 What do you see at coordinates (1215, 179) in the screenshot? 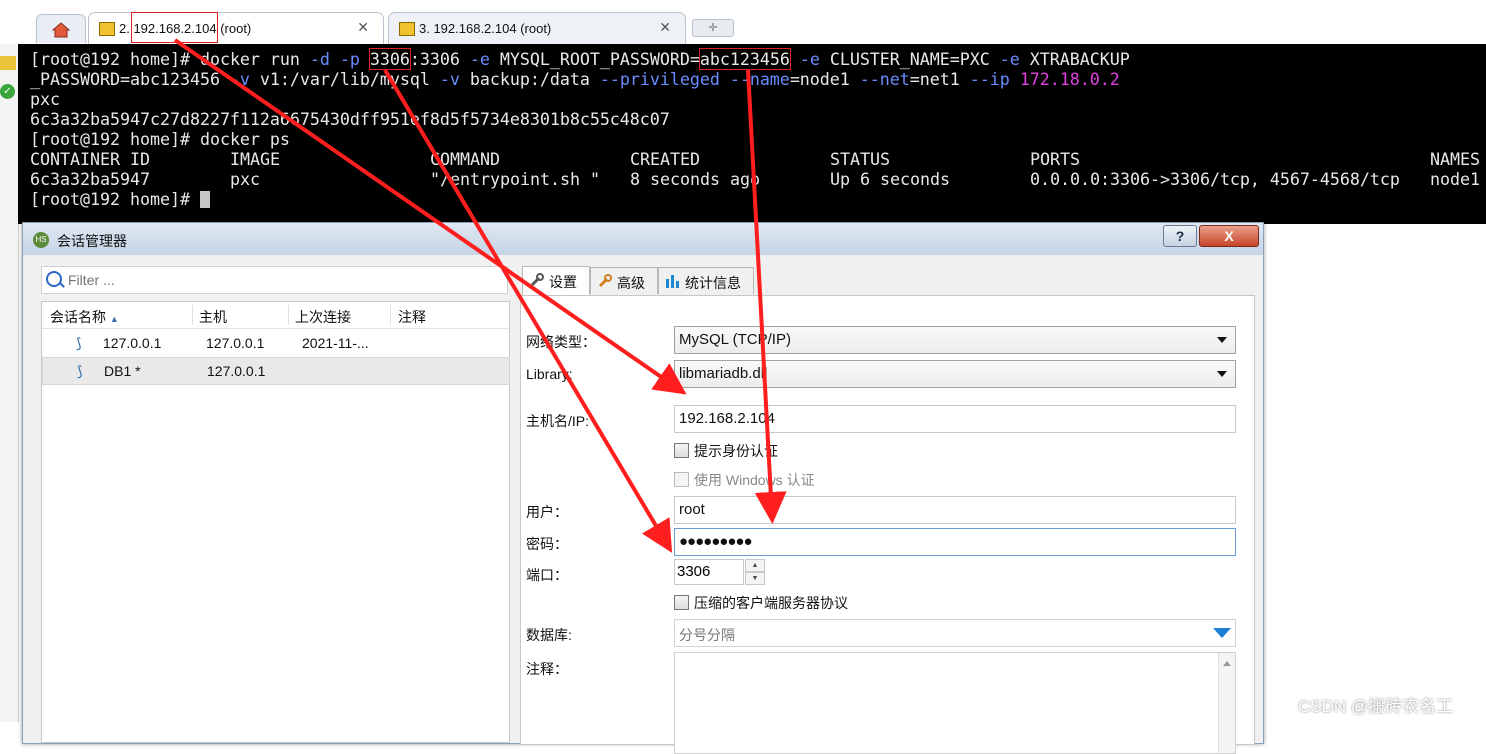
I see `ps-cell: 0.0.0.0:3306->3306/tcp, 4567-4568/tcp` at bounding box center [1215, 179].